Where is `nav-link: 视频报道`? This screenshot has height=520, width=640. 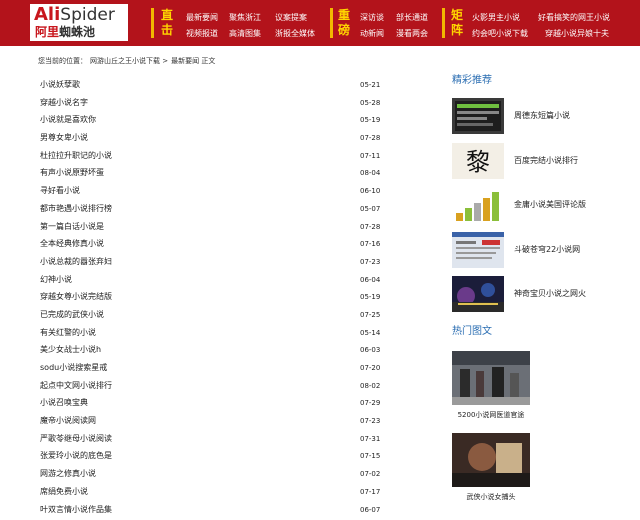 nav-link: 视频报道 is located at coordinates (202, 34).